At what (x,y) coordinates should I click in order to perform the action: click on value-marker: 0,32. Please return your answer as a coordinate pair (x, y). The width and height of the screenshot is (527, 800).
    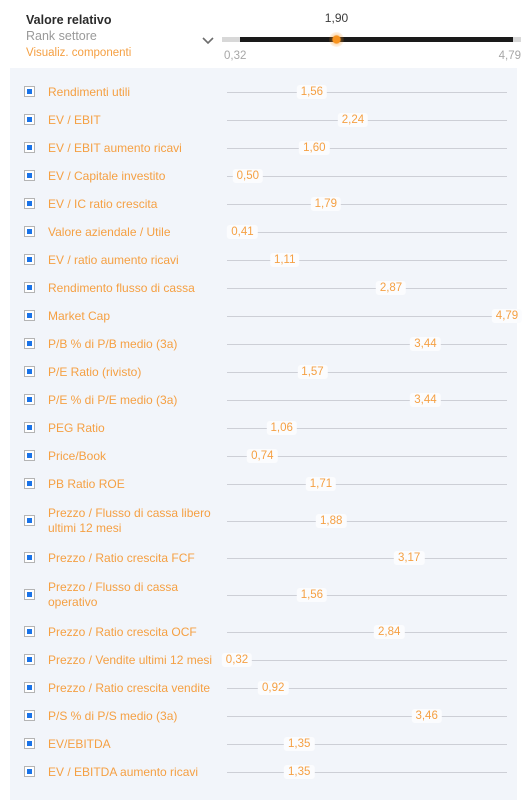
    Looking at the image, I should click on (237, 660).